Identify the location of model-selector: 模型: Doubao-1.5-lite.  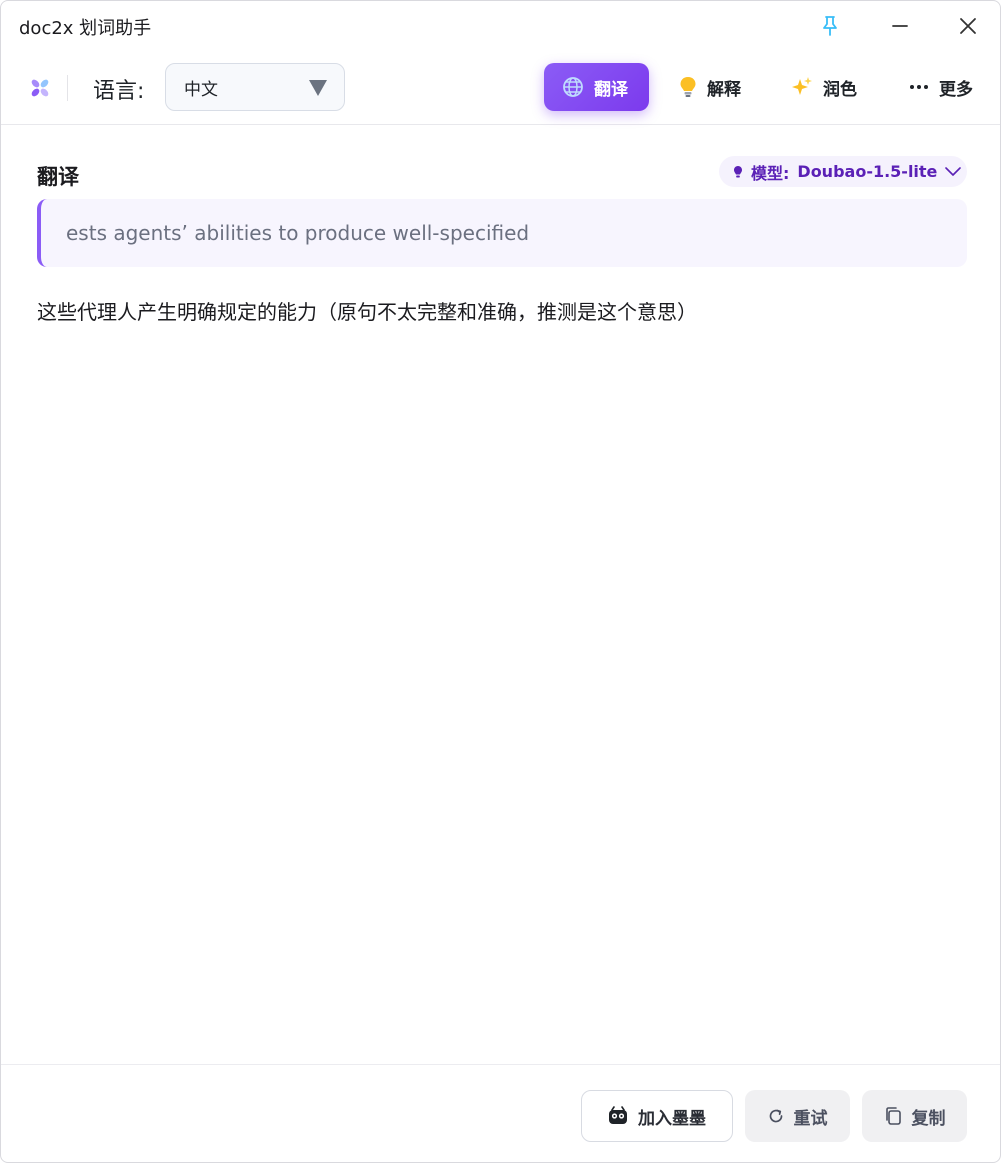
(843, 171).